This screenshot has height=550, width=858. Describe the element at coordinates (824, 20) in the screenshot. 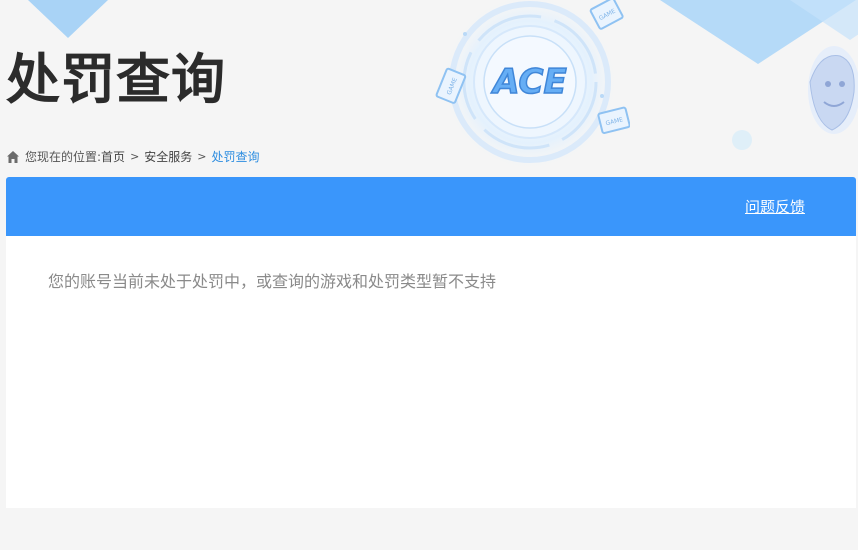

I see `decor-triangle-right-small` at that location.